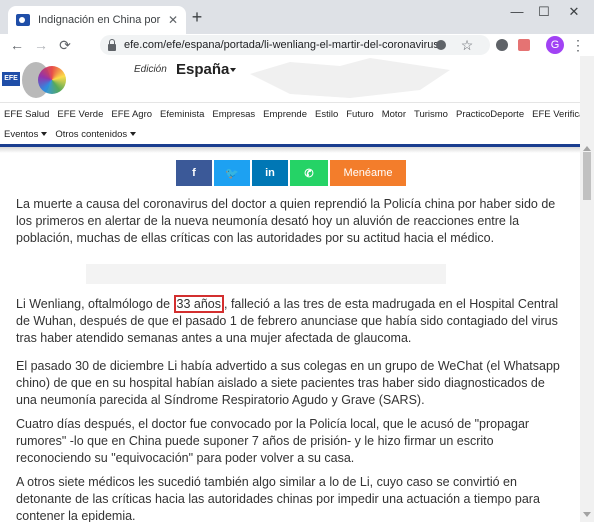 The width and height of the screenshot is (594, 522). Describe the element at coordinates (587, 514) in the screenshot. I see `scroll-down-icon` at that location.